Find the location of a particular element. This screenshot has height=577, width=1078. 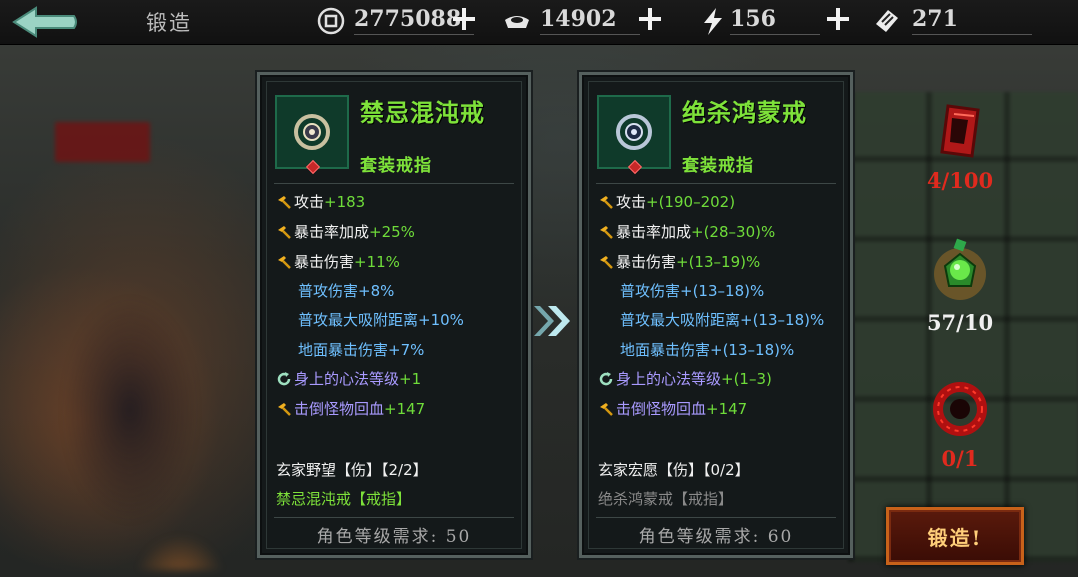

add-coin-button is located at coordinates (464, 19).